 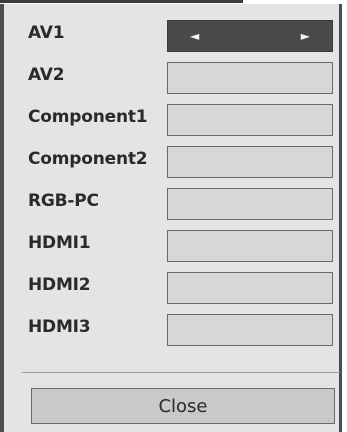 What do you see at coordinates (183, 406) in the screenshot?
I see `close-button: Close` at bounding box center [183, 406].